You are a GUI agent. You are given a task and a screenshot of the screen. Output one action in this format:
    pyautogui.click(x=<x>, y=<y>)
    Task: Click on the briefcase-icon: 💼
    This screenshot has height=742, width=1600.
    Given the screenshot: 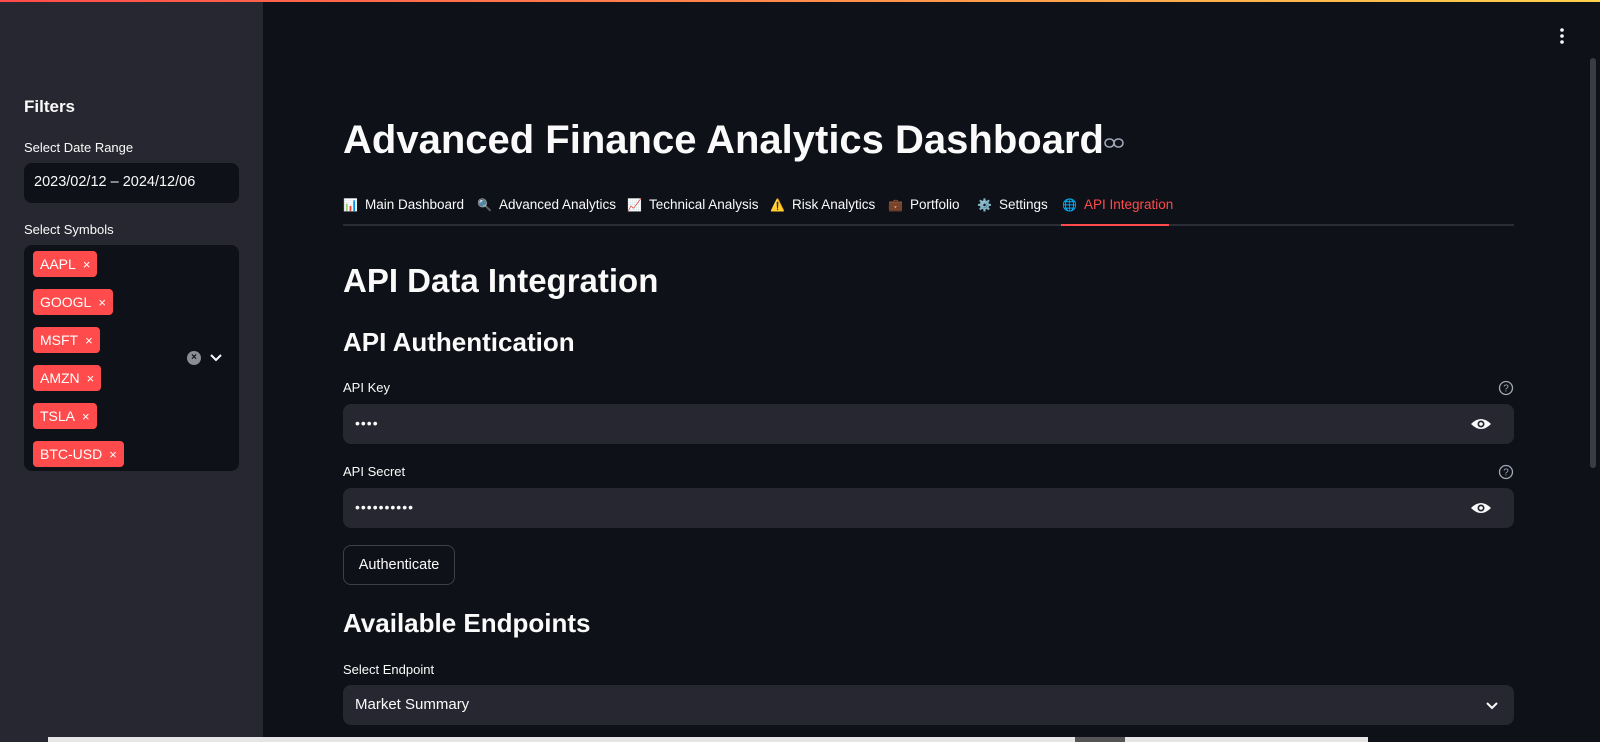 What is the action you would take?
    pyautogui.click(x=895, y=204)
    